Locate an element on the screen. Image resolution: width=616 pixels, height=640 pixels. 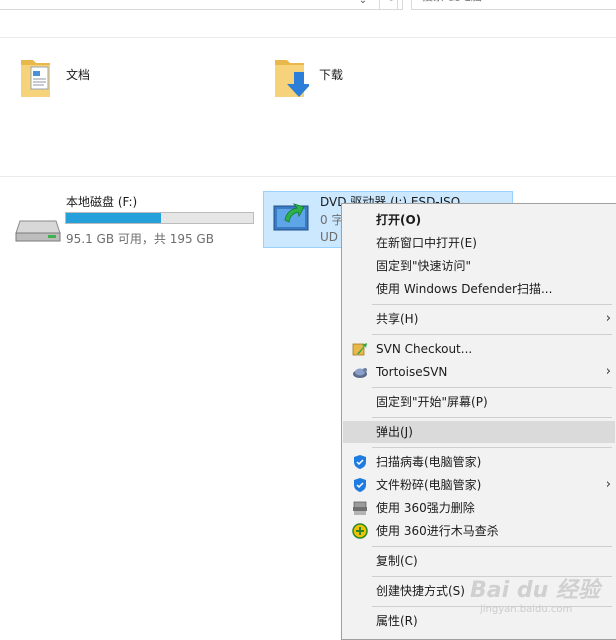
menu-item-label: 共享(H) is located at coordinates (397, 319).